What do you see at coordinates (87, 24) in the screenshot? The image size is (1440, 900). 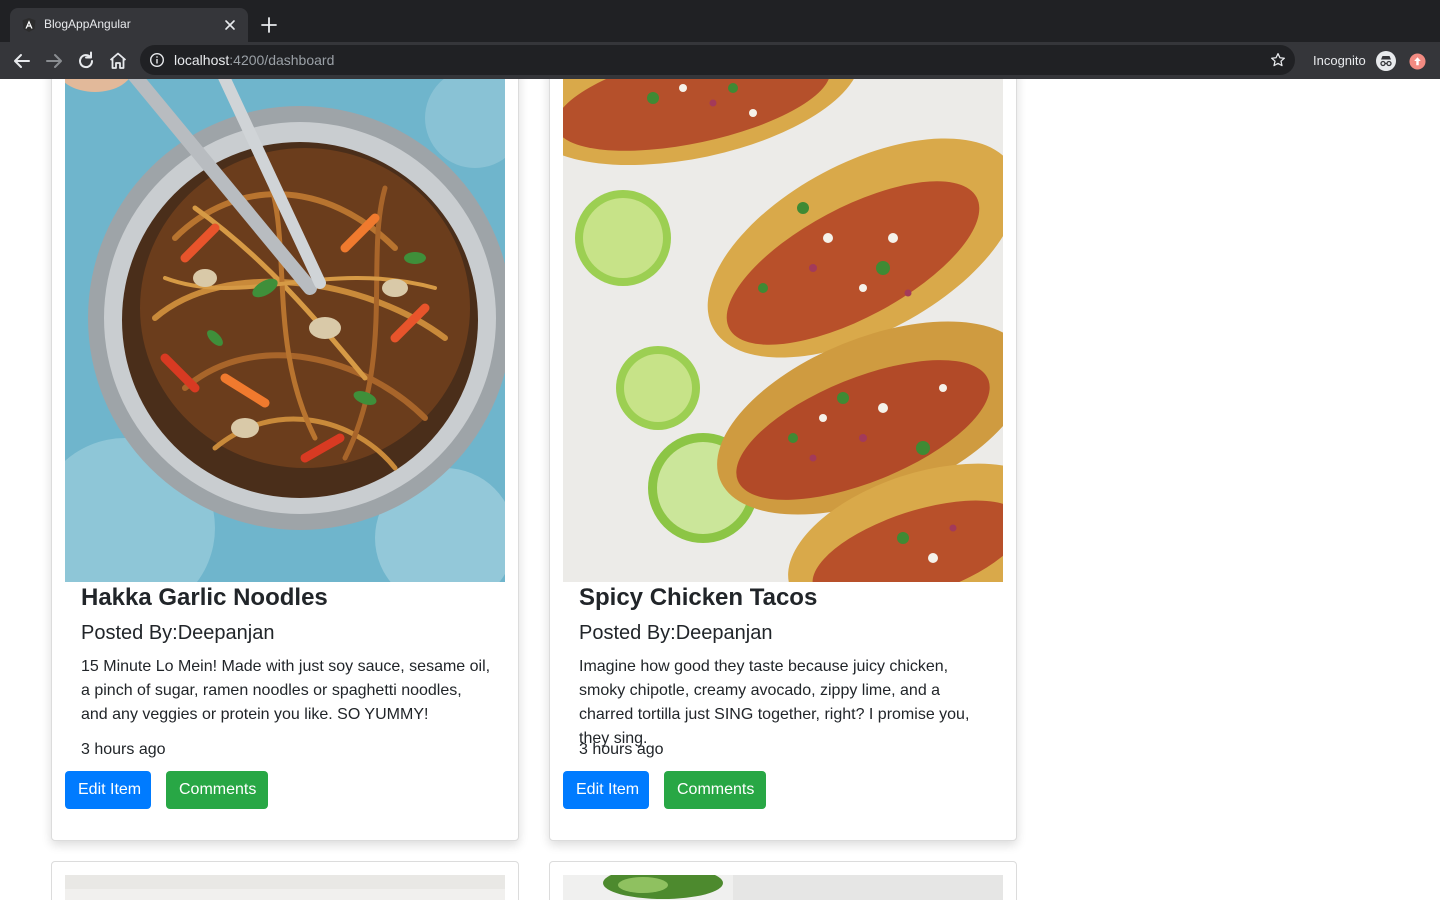 I see `tab-title: BlogAppAngular` at bounding box center [87, 24].